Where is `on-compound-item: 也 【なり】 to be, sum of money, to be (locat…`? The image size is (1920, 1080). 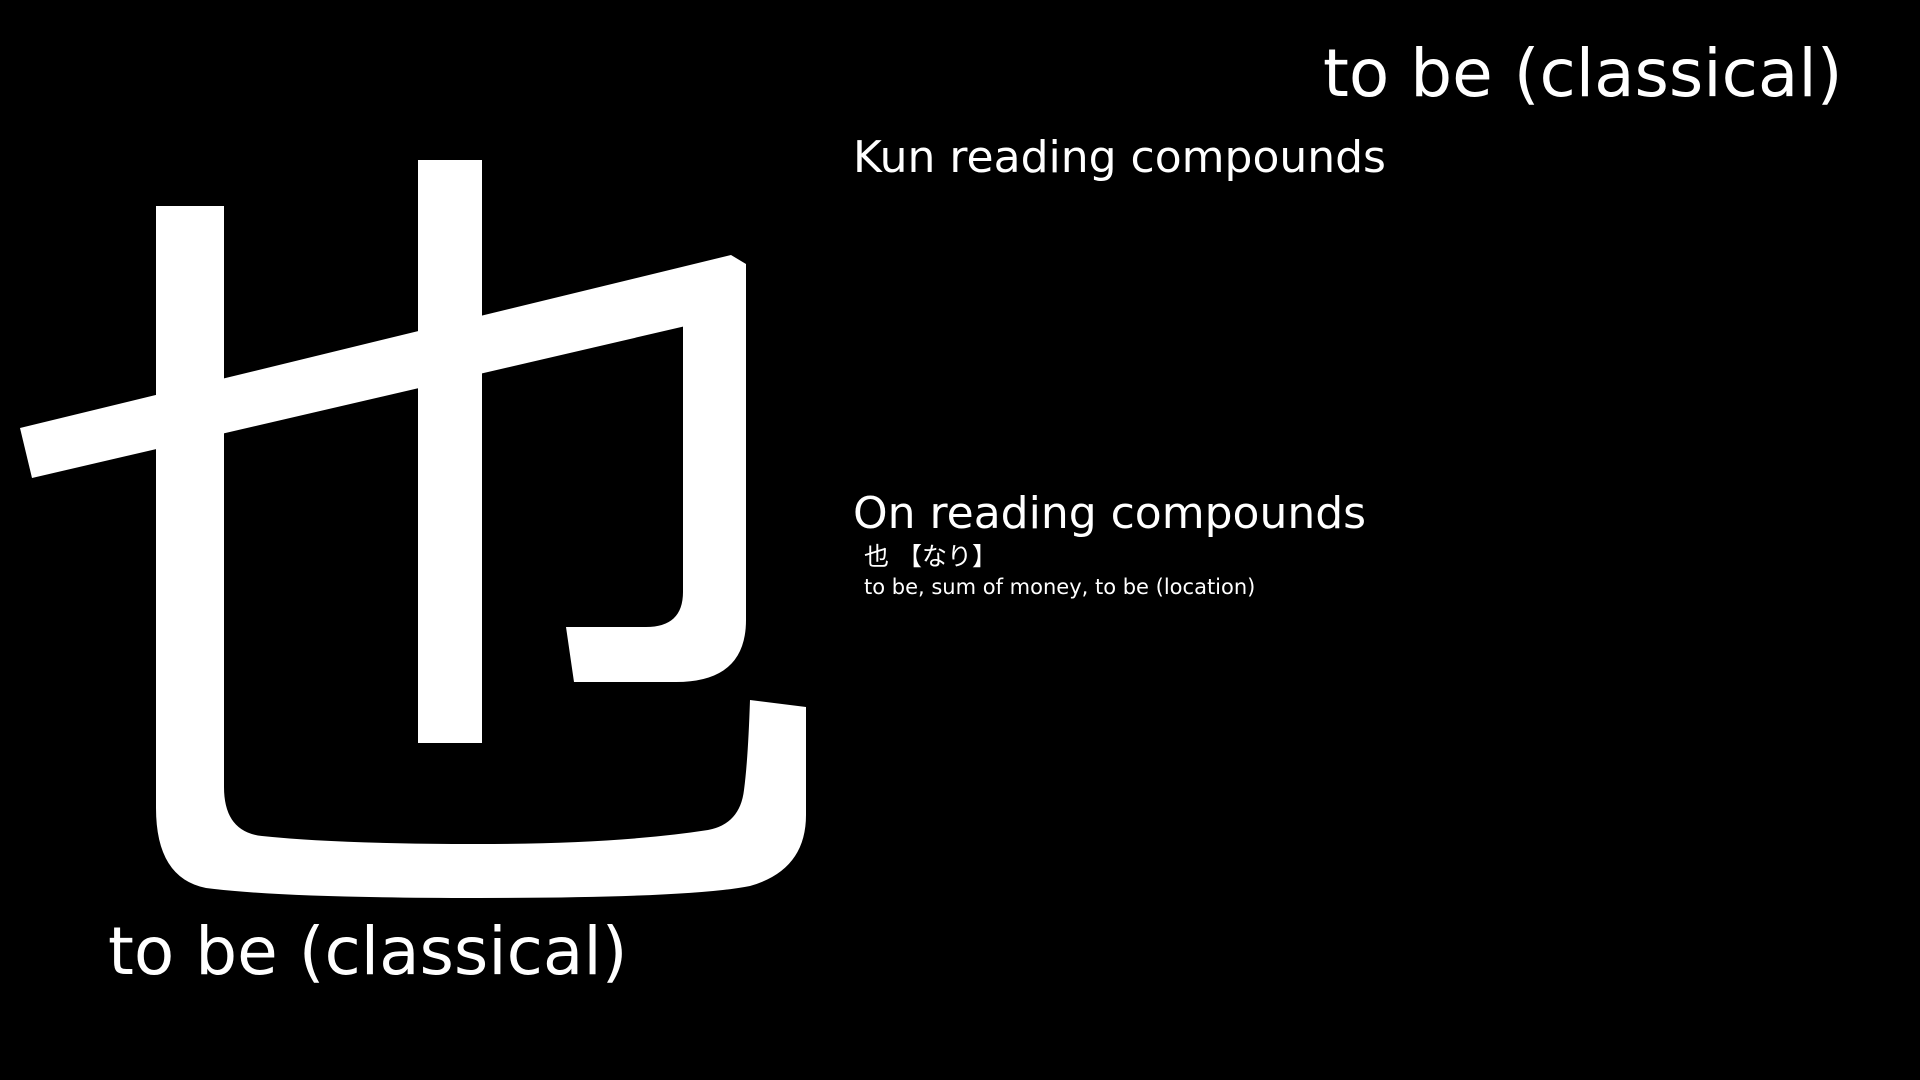
on-compound-item: 也 【なり】 to be, sum of money, to be (locat… is located at coordinates (1314, 570).